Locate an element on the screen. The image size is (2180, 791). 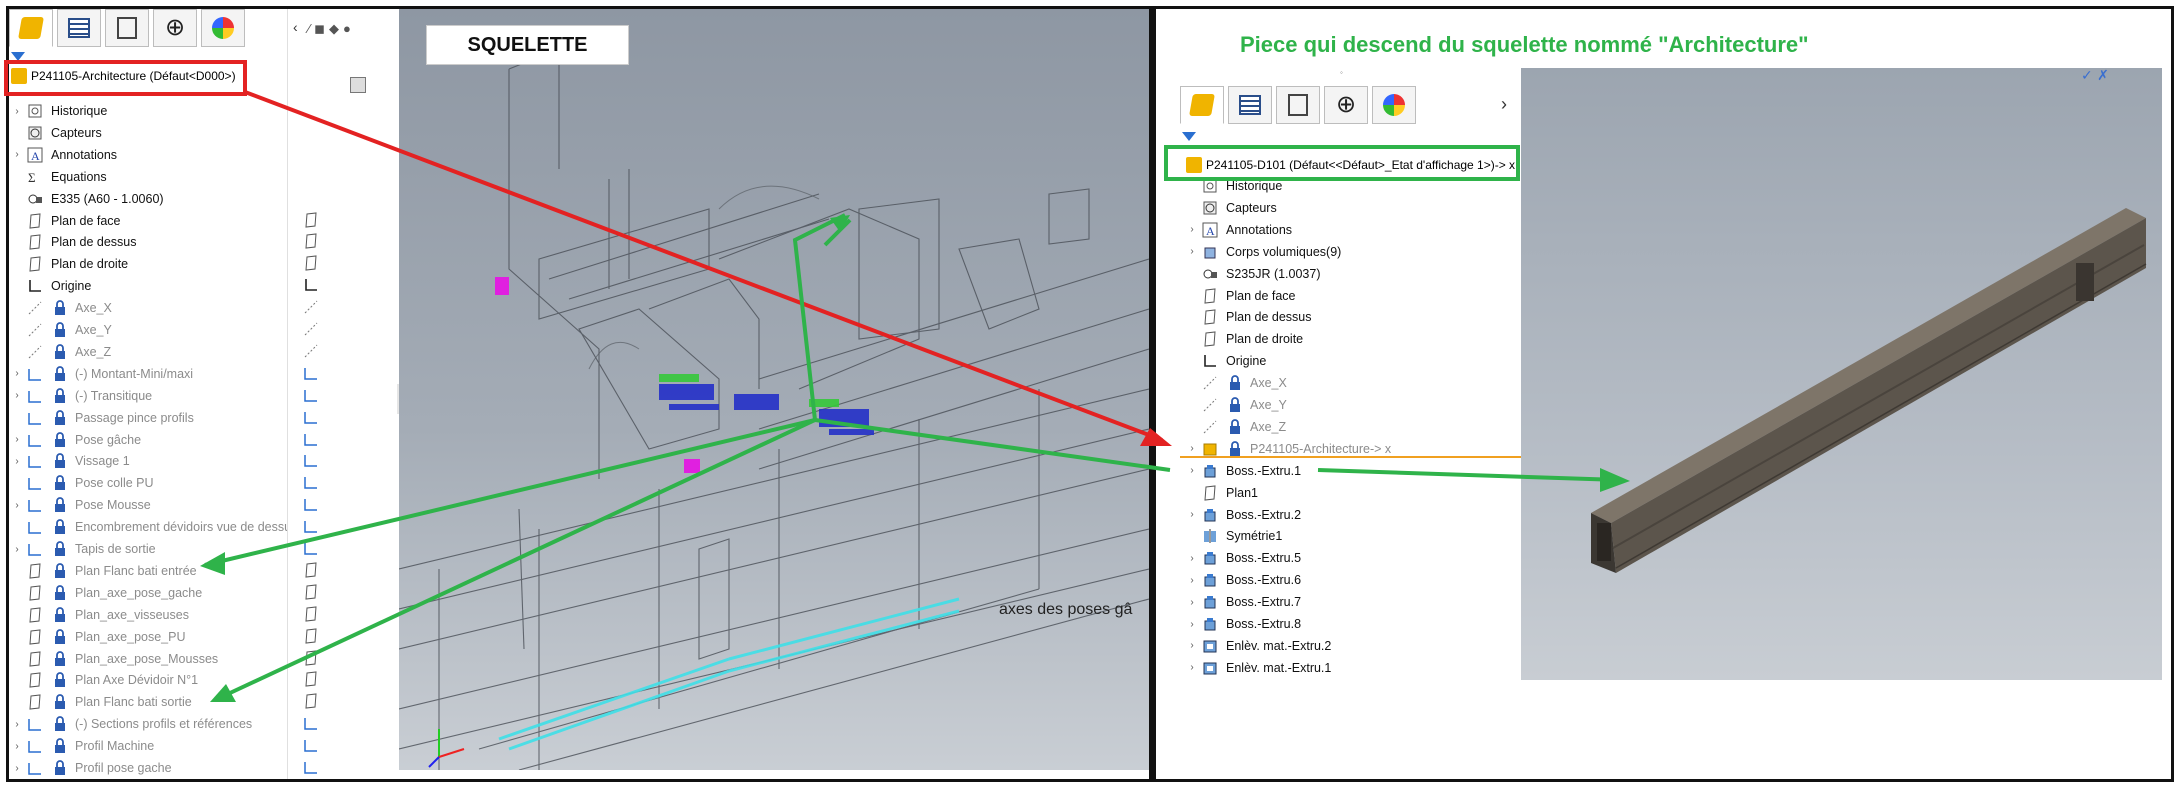
tree-item: › Corps volumiques(9) is located at coordinates (1262, 252).